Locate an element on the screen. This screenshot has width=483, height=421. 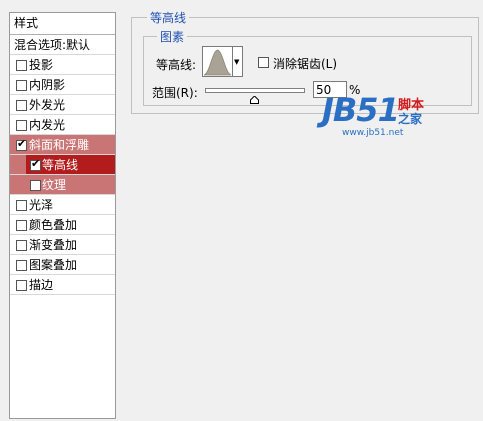
satin-checkbox is located at coordinates (21, 205).